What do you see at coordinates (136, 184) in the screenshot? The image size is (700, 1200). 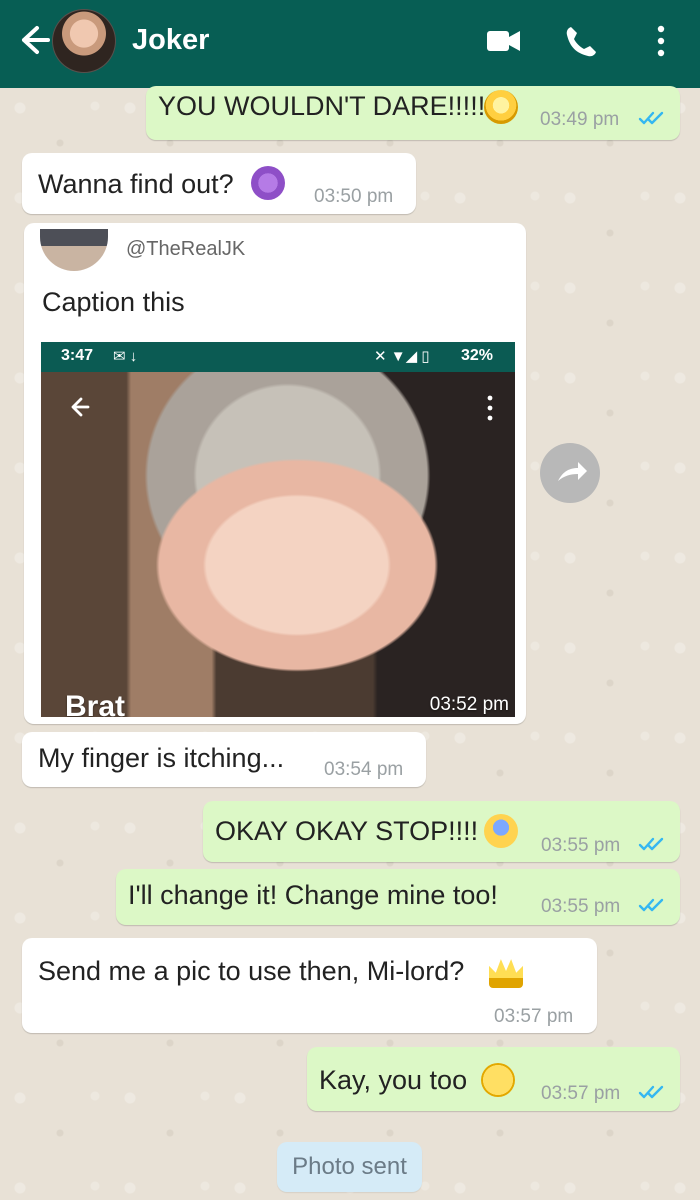 I see `message-text: Wanna find out?` at bounding box center [136, 184].